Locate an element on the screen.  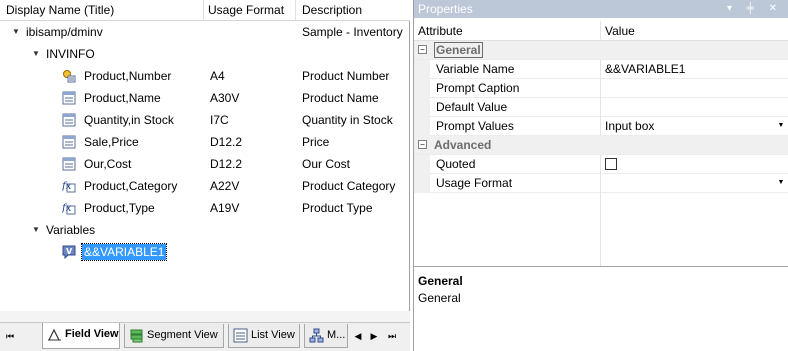
field-format: I7C is located at coordinates (219, 120).